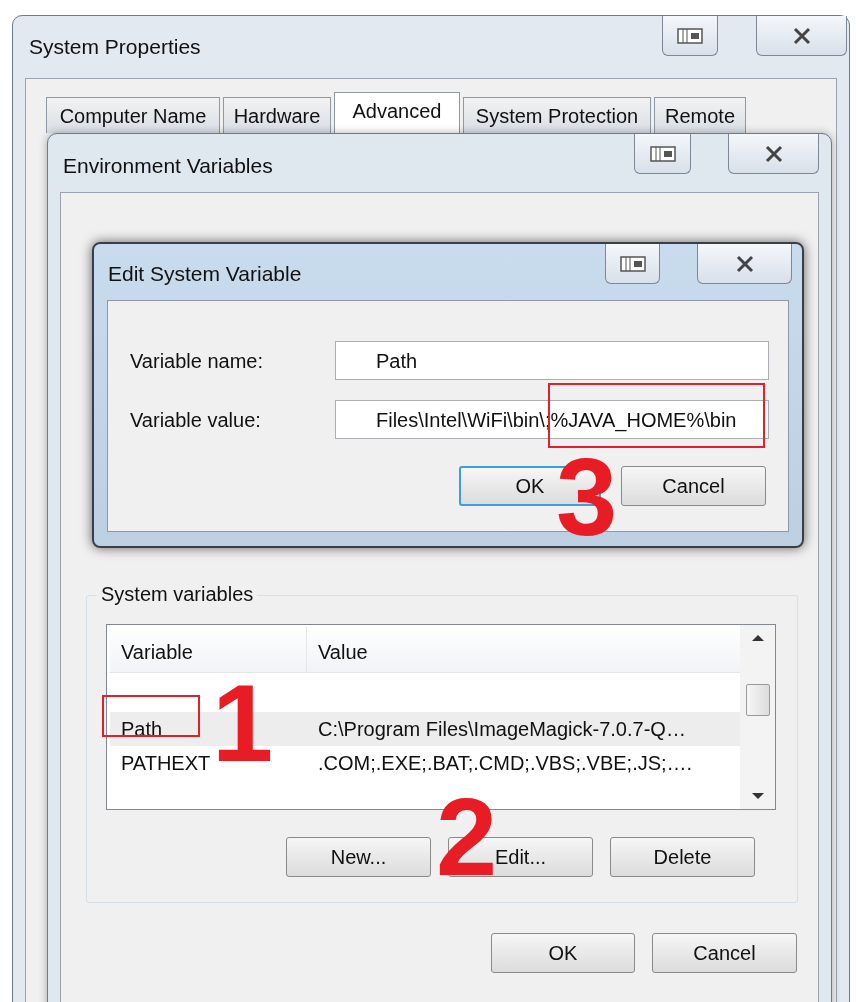 The height and width of the screenshot is (1002, 856). What do you see at coordinates (168, 165) in the screenshot?
I see `window-title: Environment Variables` at bounding box center [168, 165].